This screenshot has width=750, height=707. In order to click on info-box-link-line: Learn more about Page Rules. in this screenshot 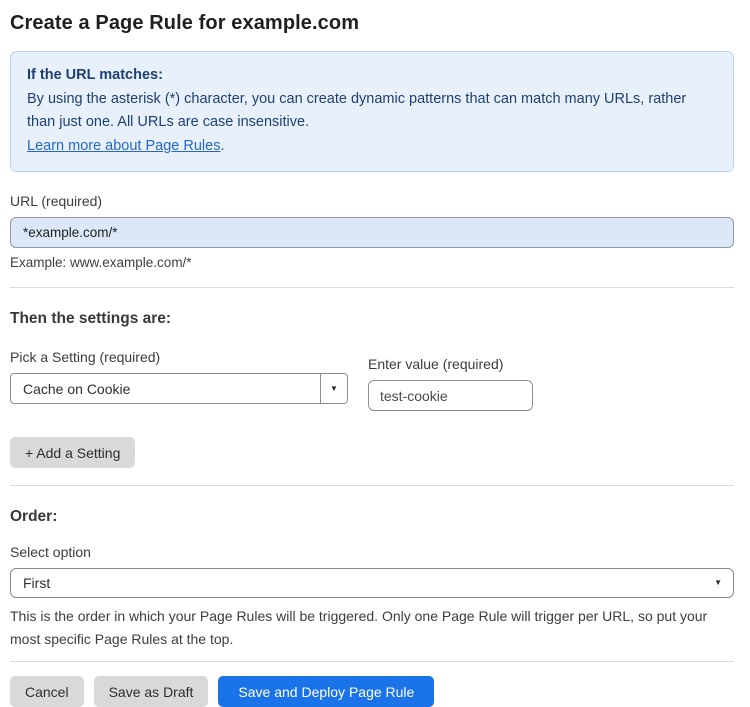, I will do `click(372, 146)`.